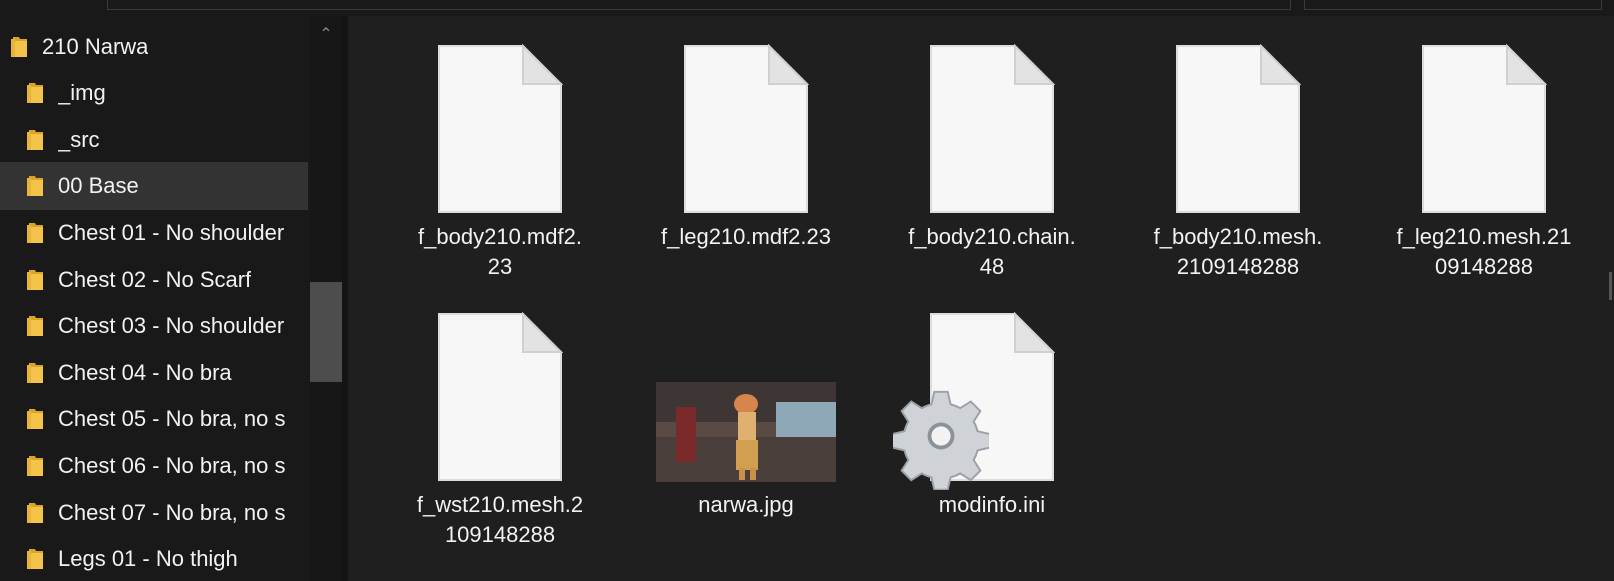 The image size is (1614, 581). I want to click on file-name: f_body210.chain. 48, so click(992, 251).